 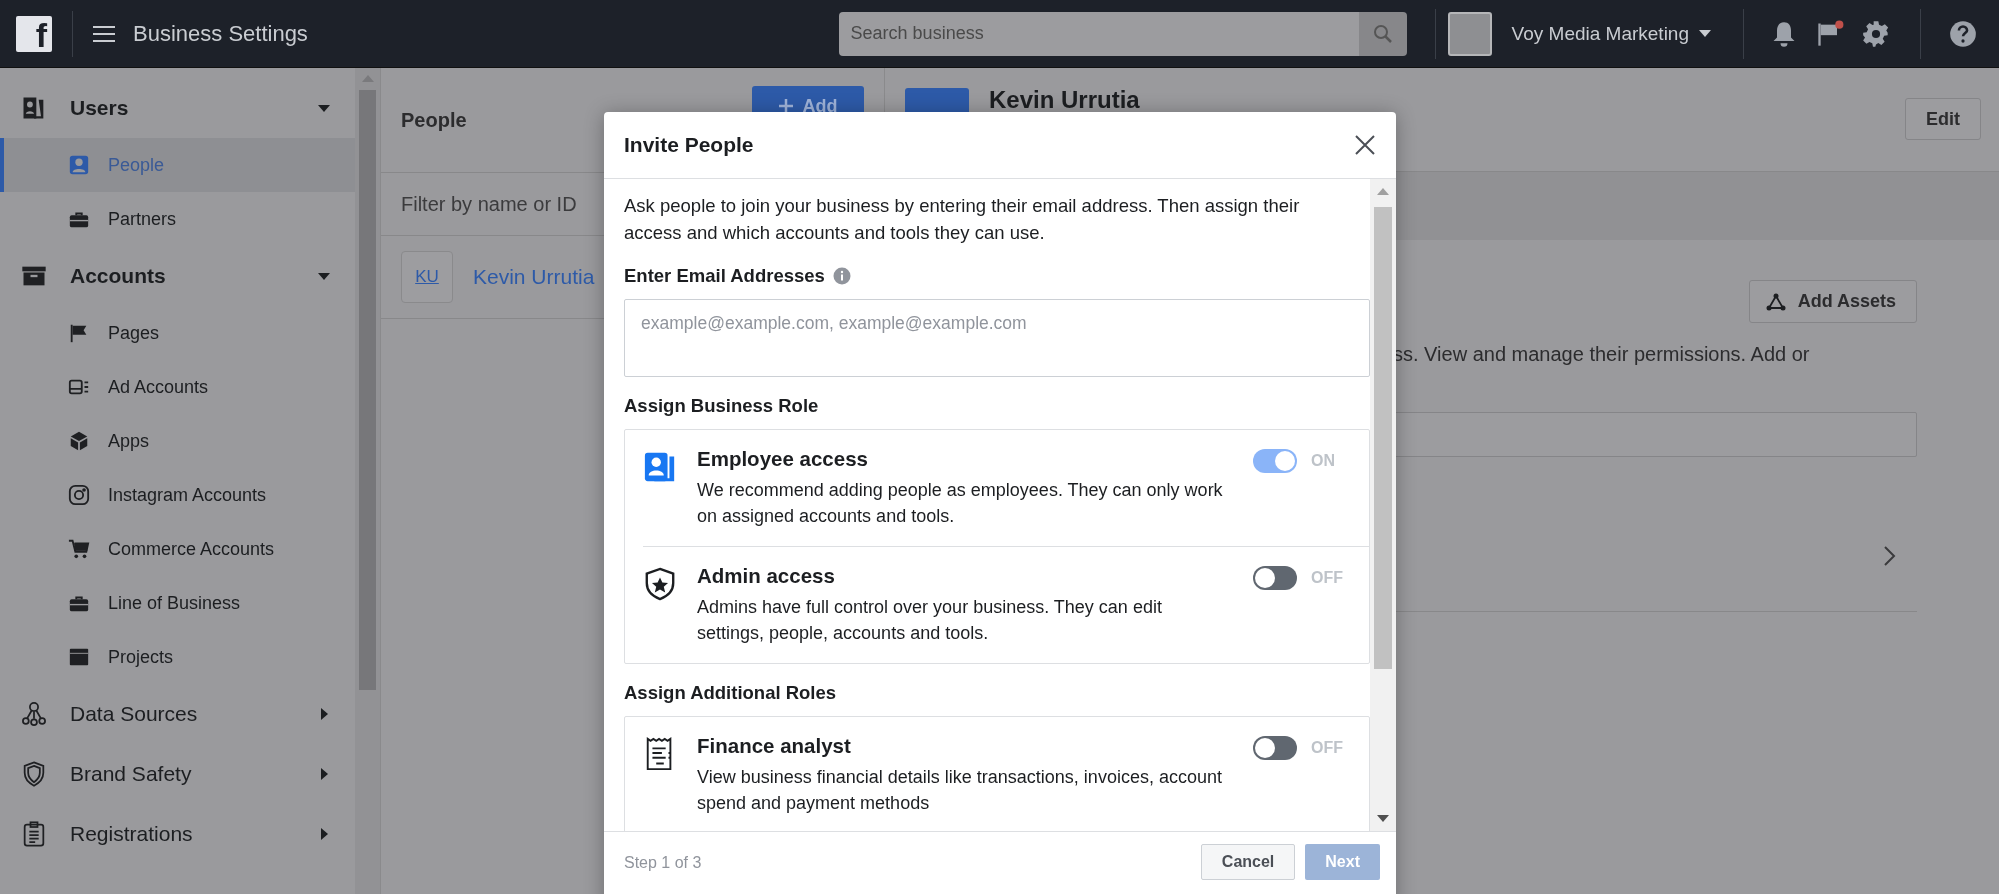 What do you see at coordinates (1890, 556) in the screenshot?
I see `chevron-right-icon` at bounding box center [1890, 556].